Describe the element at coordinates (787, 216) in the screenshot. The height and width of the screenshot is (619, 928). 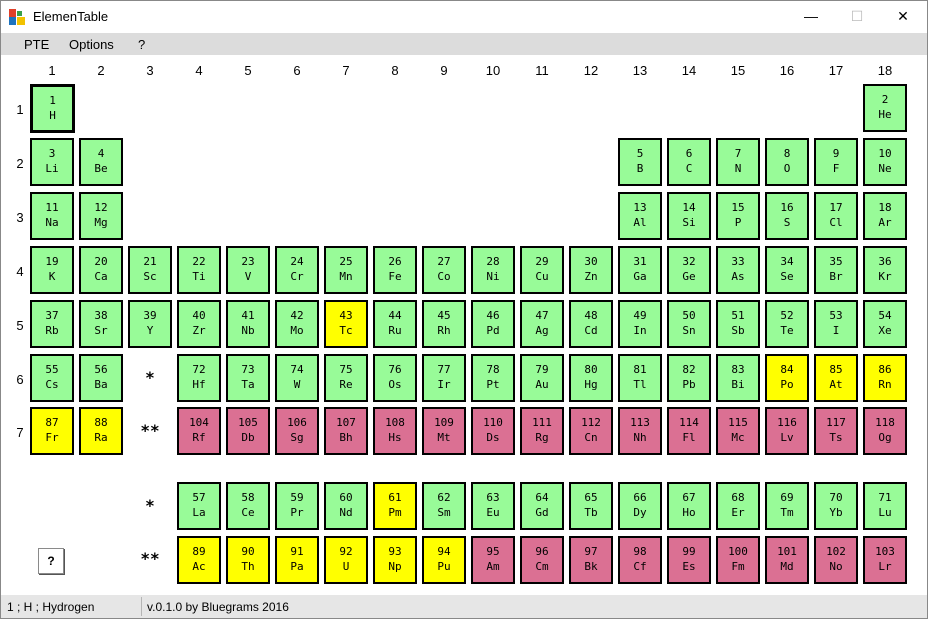
I see `element-cell-s: 16 S` at that location.